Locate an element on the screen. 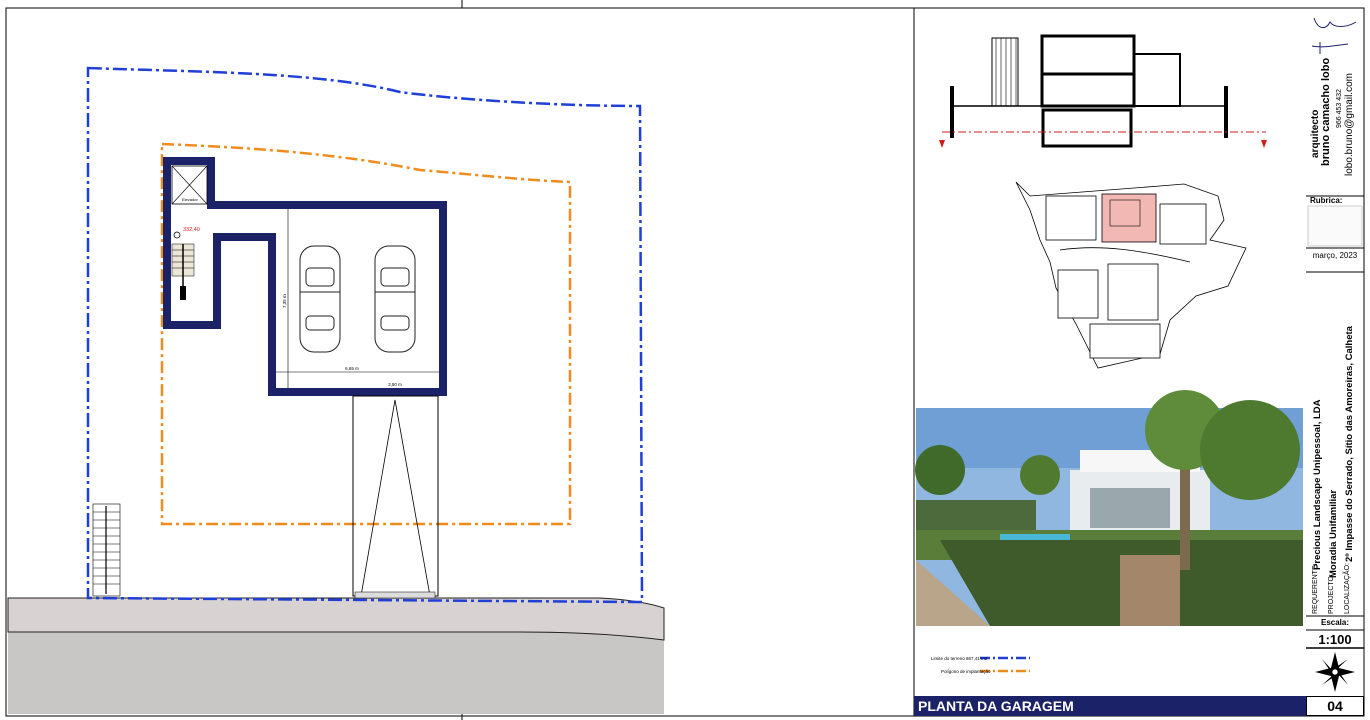 The height and width of the screenshot is (720, 1370). requerente-label: REQUERENTE: is located at coordinates (1315, 588).